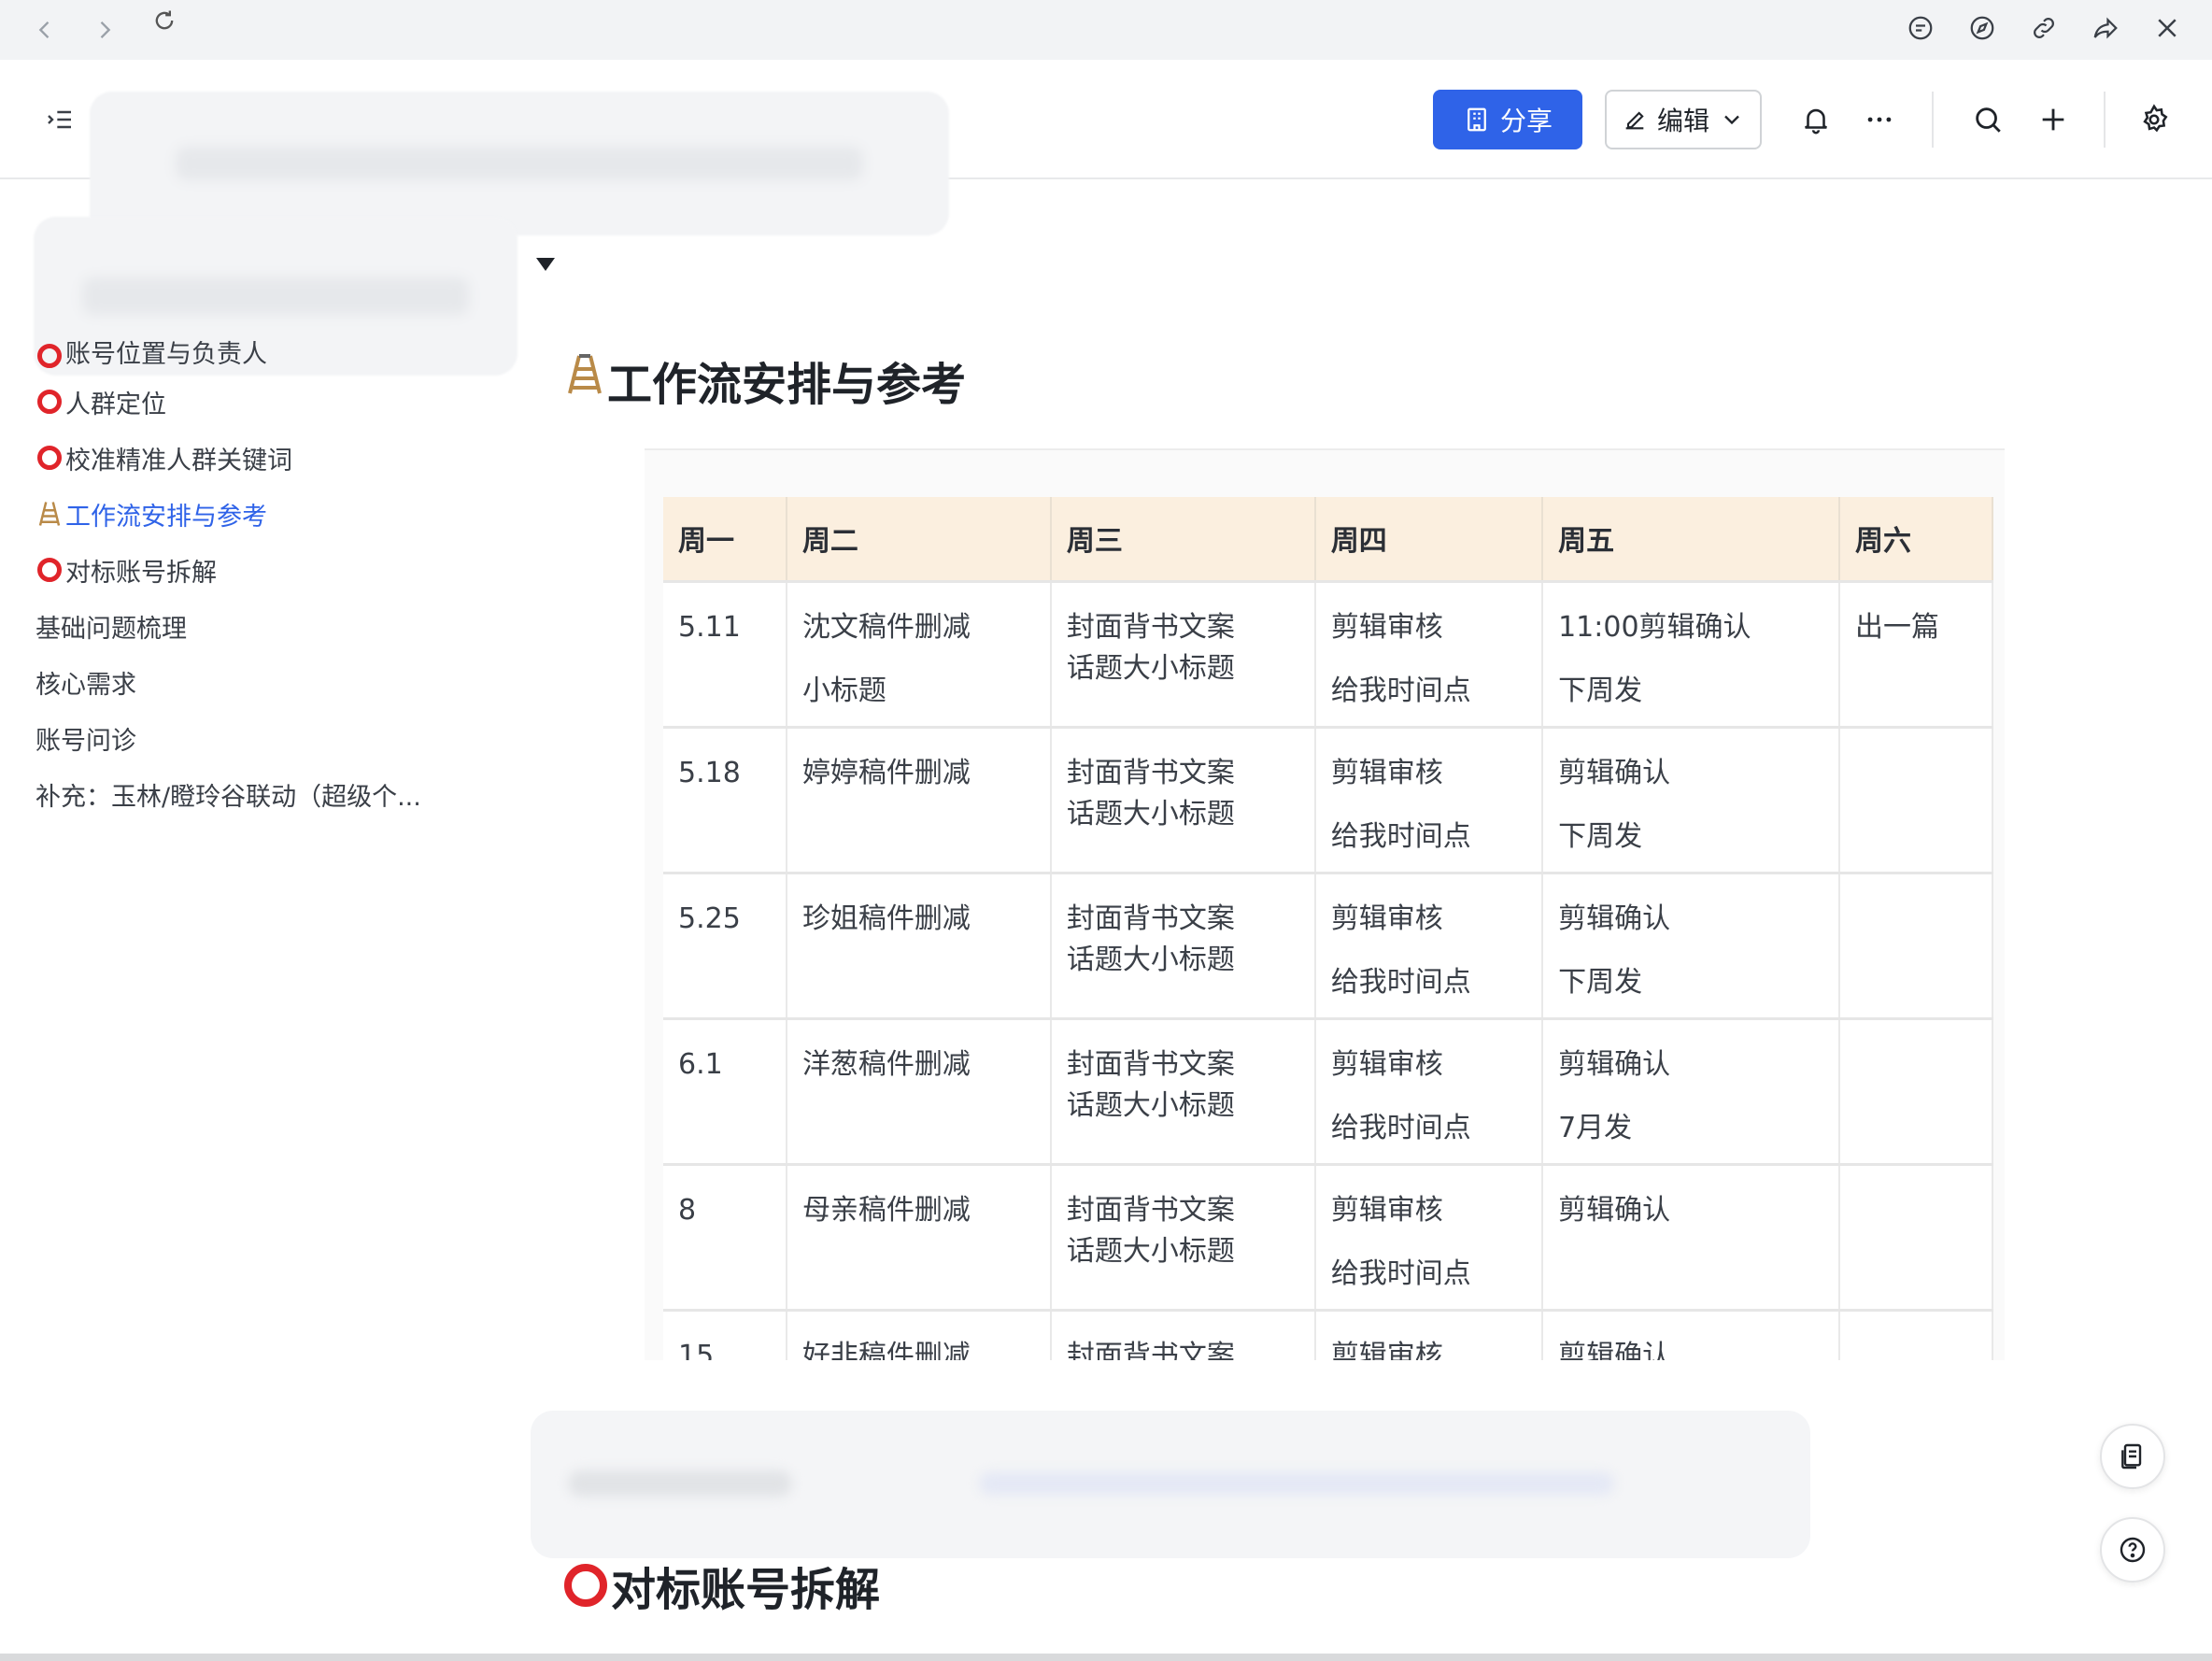  What do you see at coordinates (278, 738) in the screenshot?
I see `toc-item: 账号问诊` at bounding box center [278, 738].